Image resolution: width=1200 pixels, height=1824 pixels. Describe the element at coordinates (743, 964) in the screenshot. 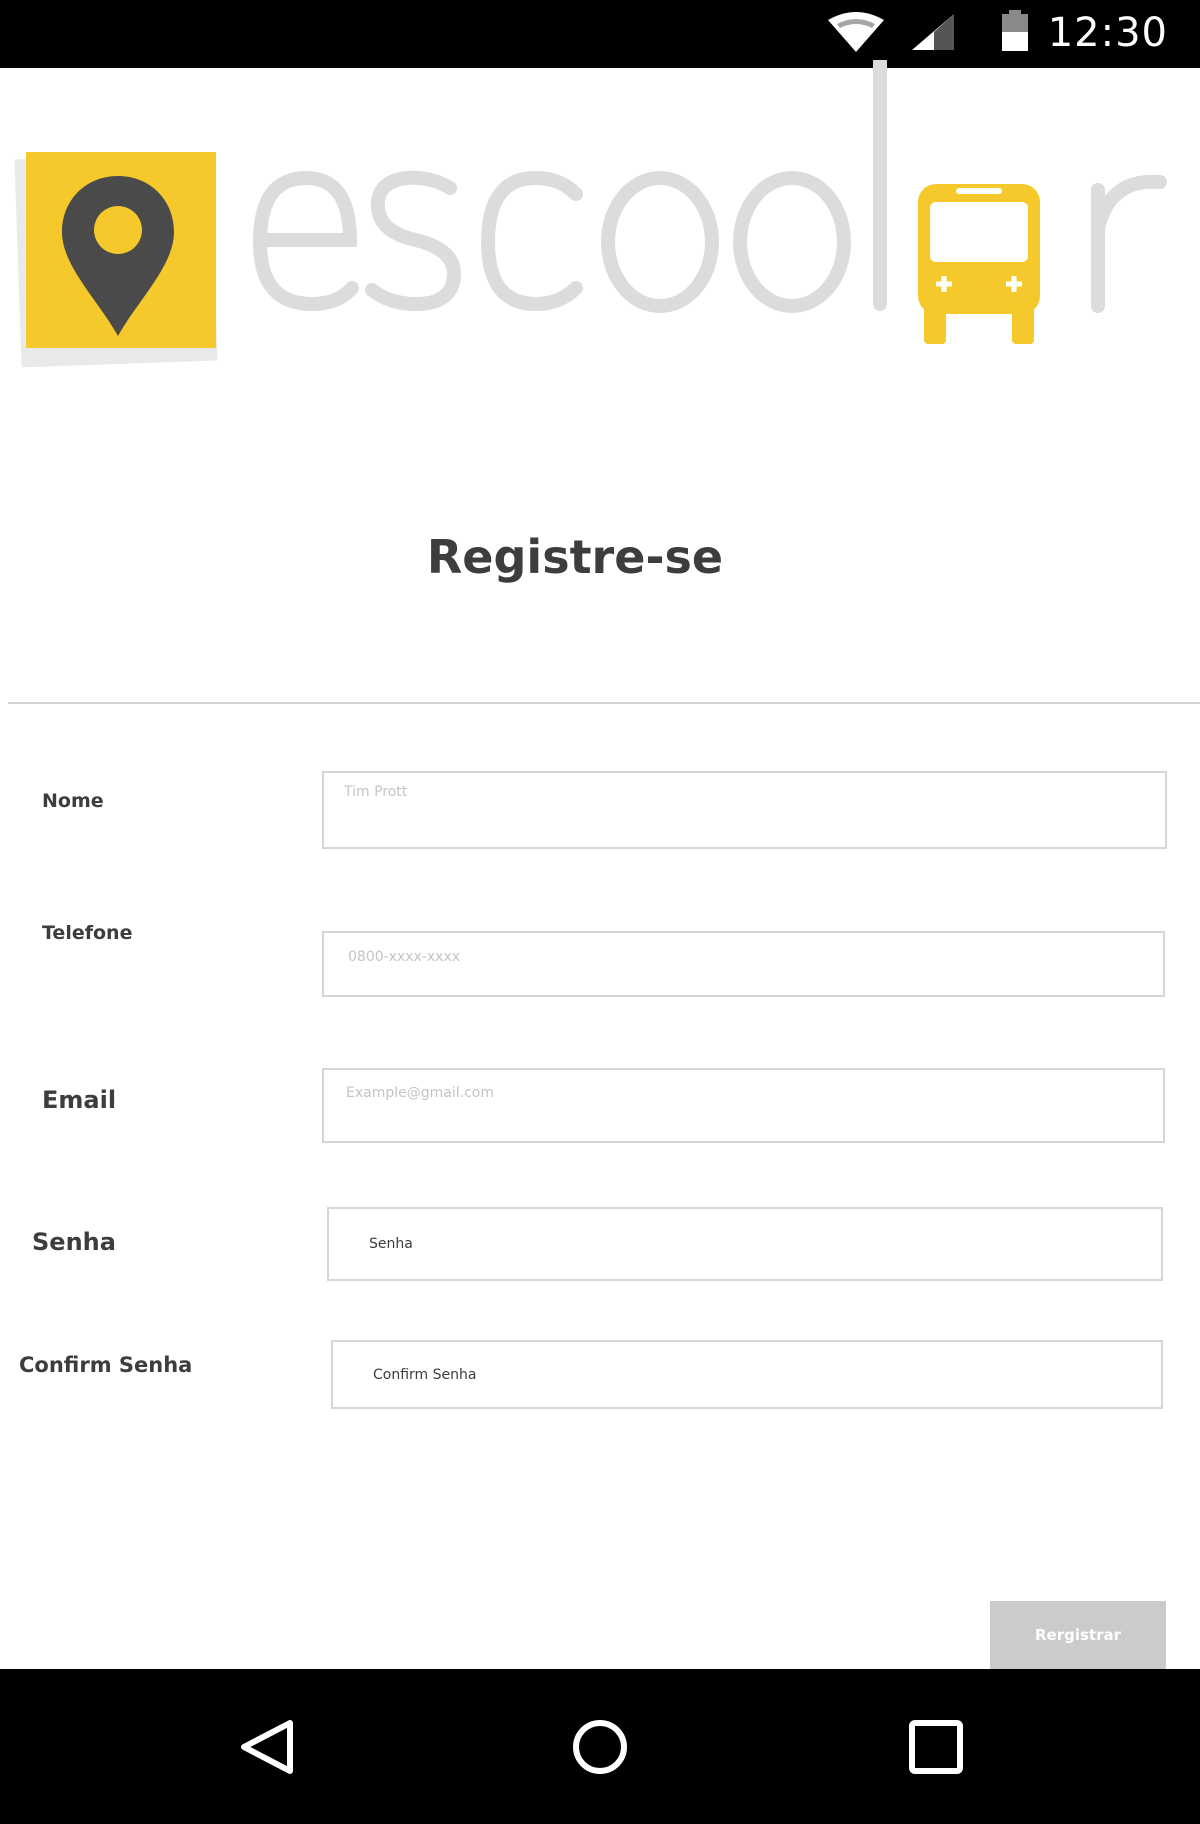

I see `telefone-input` at that location.